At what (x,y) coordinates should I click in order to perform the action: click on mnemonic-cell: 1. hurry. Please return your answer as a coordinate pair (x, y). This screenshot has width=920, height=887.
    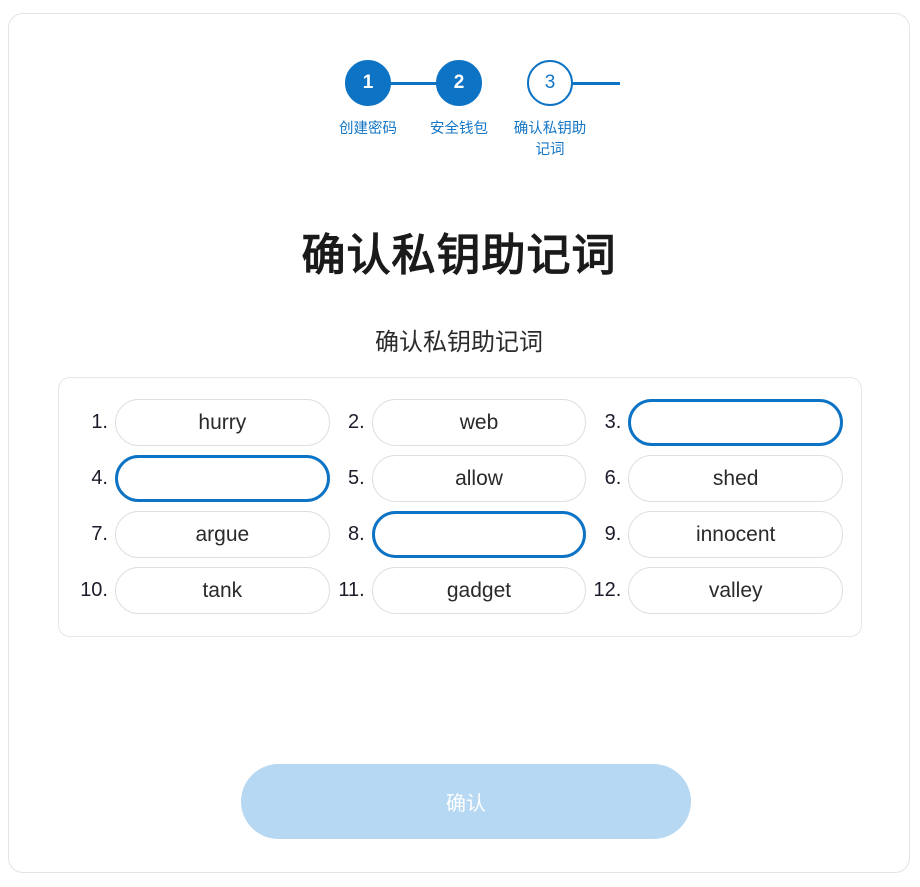
    Looking at the image, I should click on (203, 422).